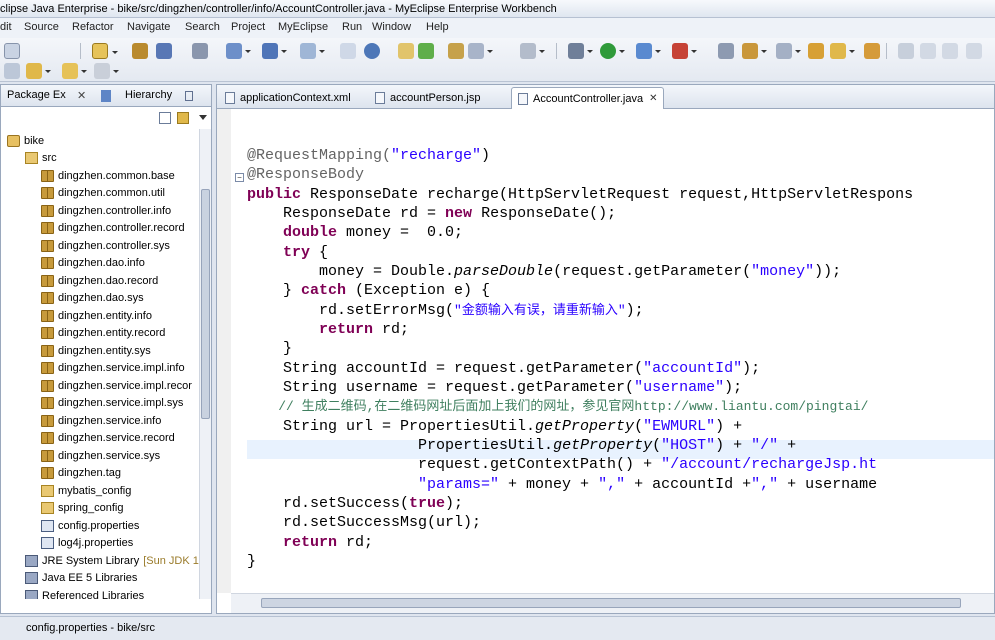 The image size is (995, 640). Describe the element at coordinates (200, 51) in the screenshot. I see `server-icon` at that location.